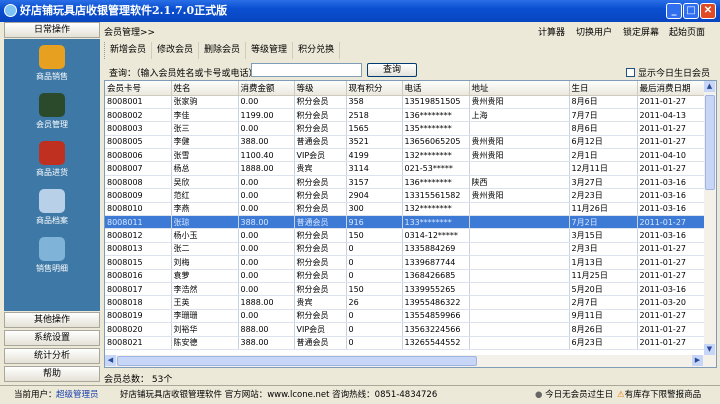 The image size is (720, 404). Describe the element at coordinates (129, 50) in the screenshot. I see `add-member-tab: 新增会员` at that location.